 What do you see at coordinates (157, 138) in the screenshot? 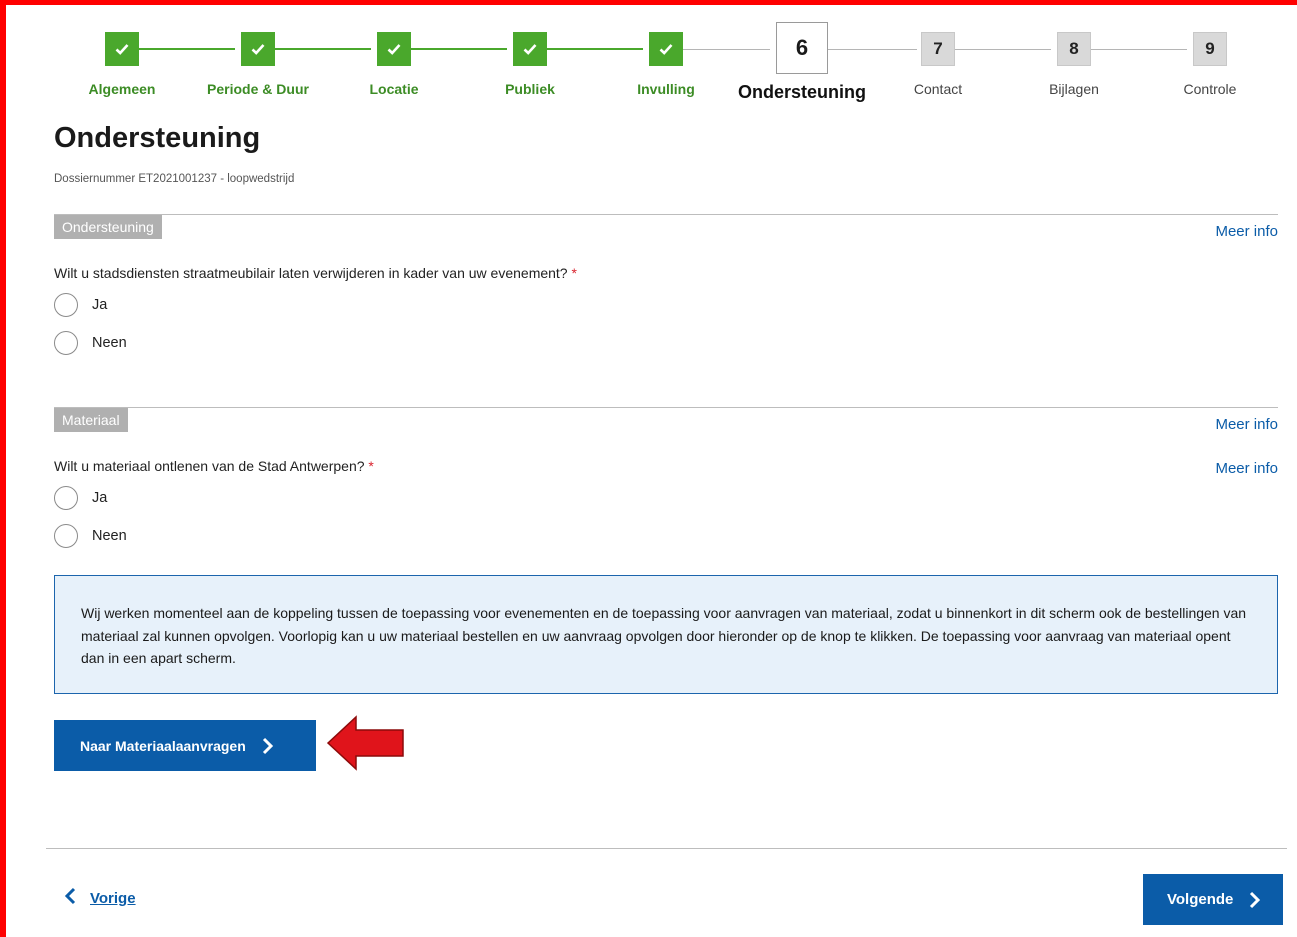
I see `page-title: Ondersteuning` at bounding box center [157, 138].